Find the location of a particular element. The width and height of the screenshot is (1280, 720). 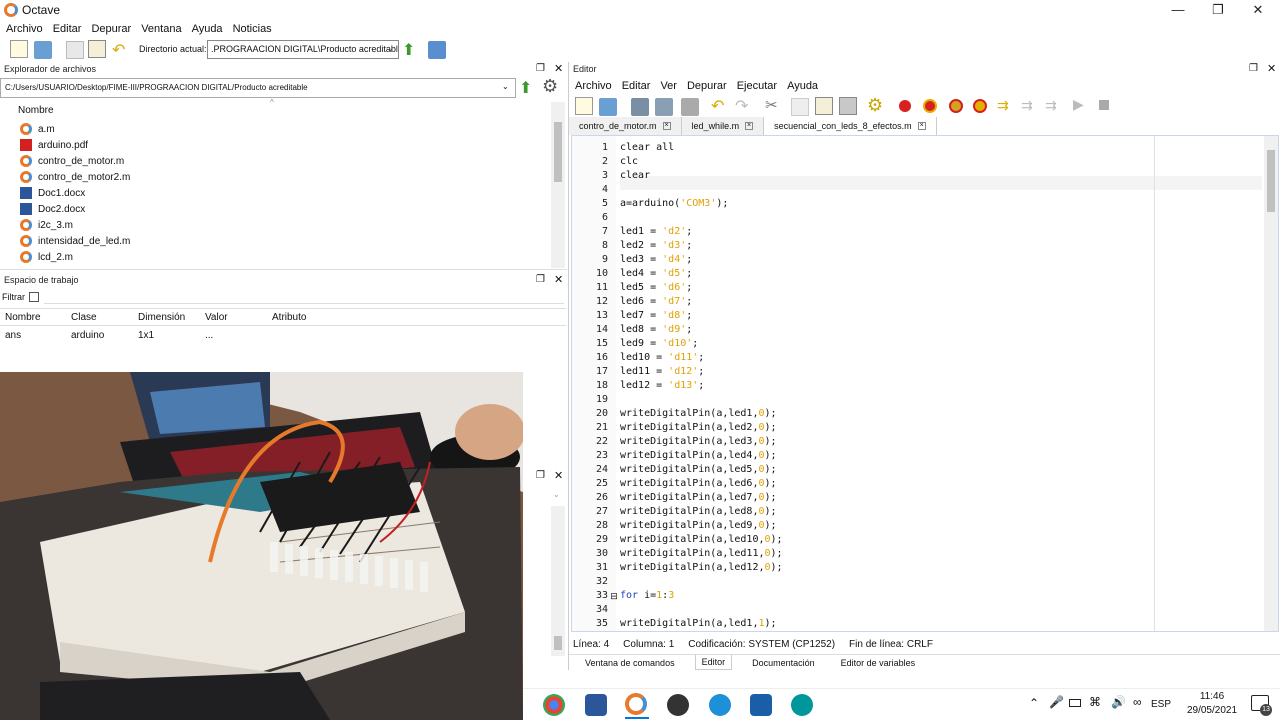

filter-input is located at coordinates (304, 297).